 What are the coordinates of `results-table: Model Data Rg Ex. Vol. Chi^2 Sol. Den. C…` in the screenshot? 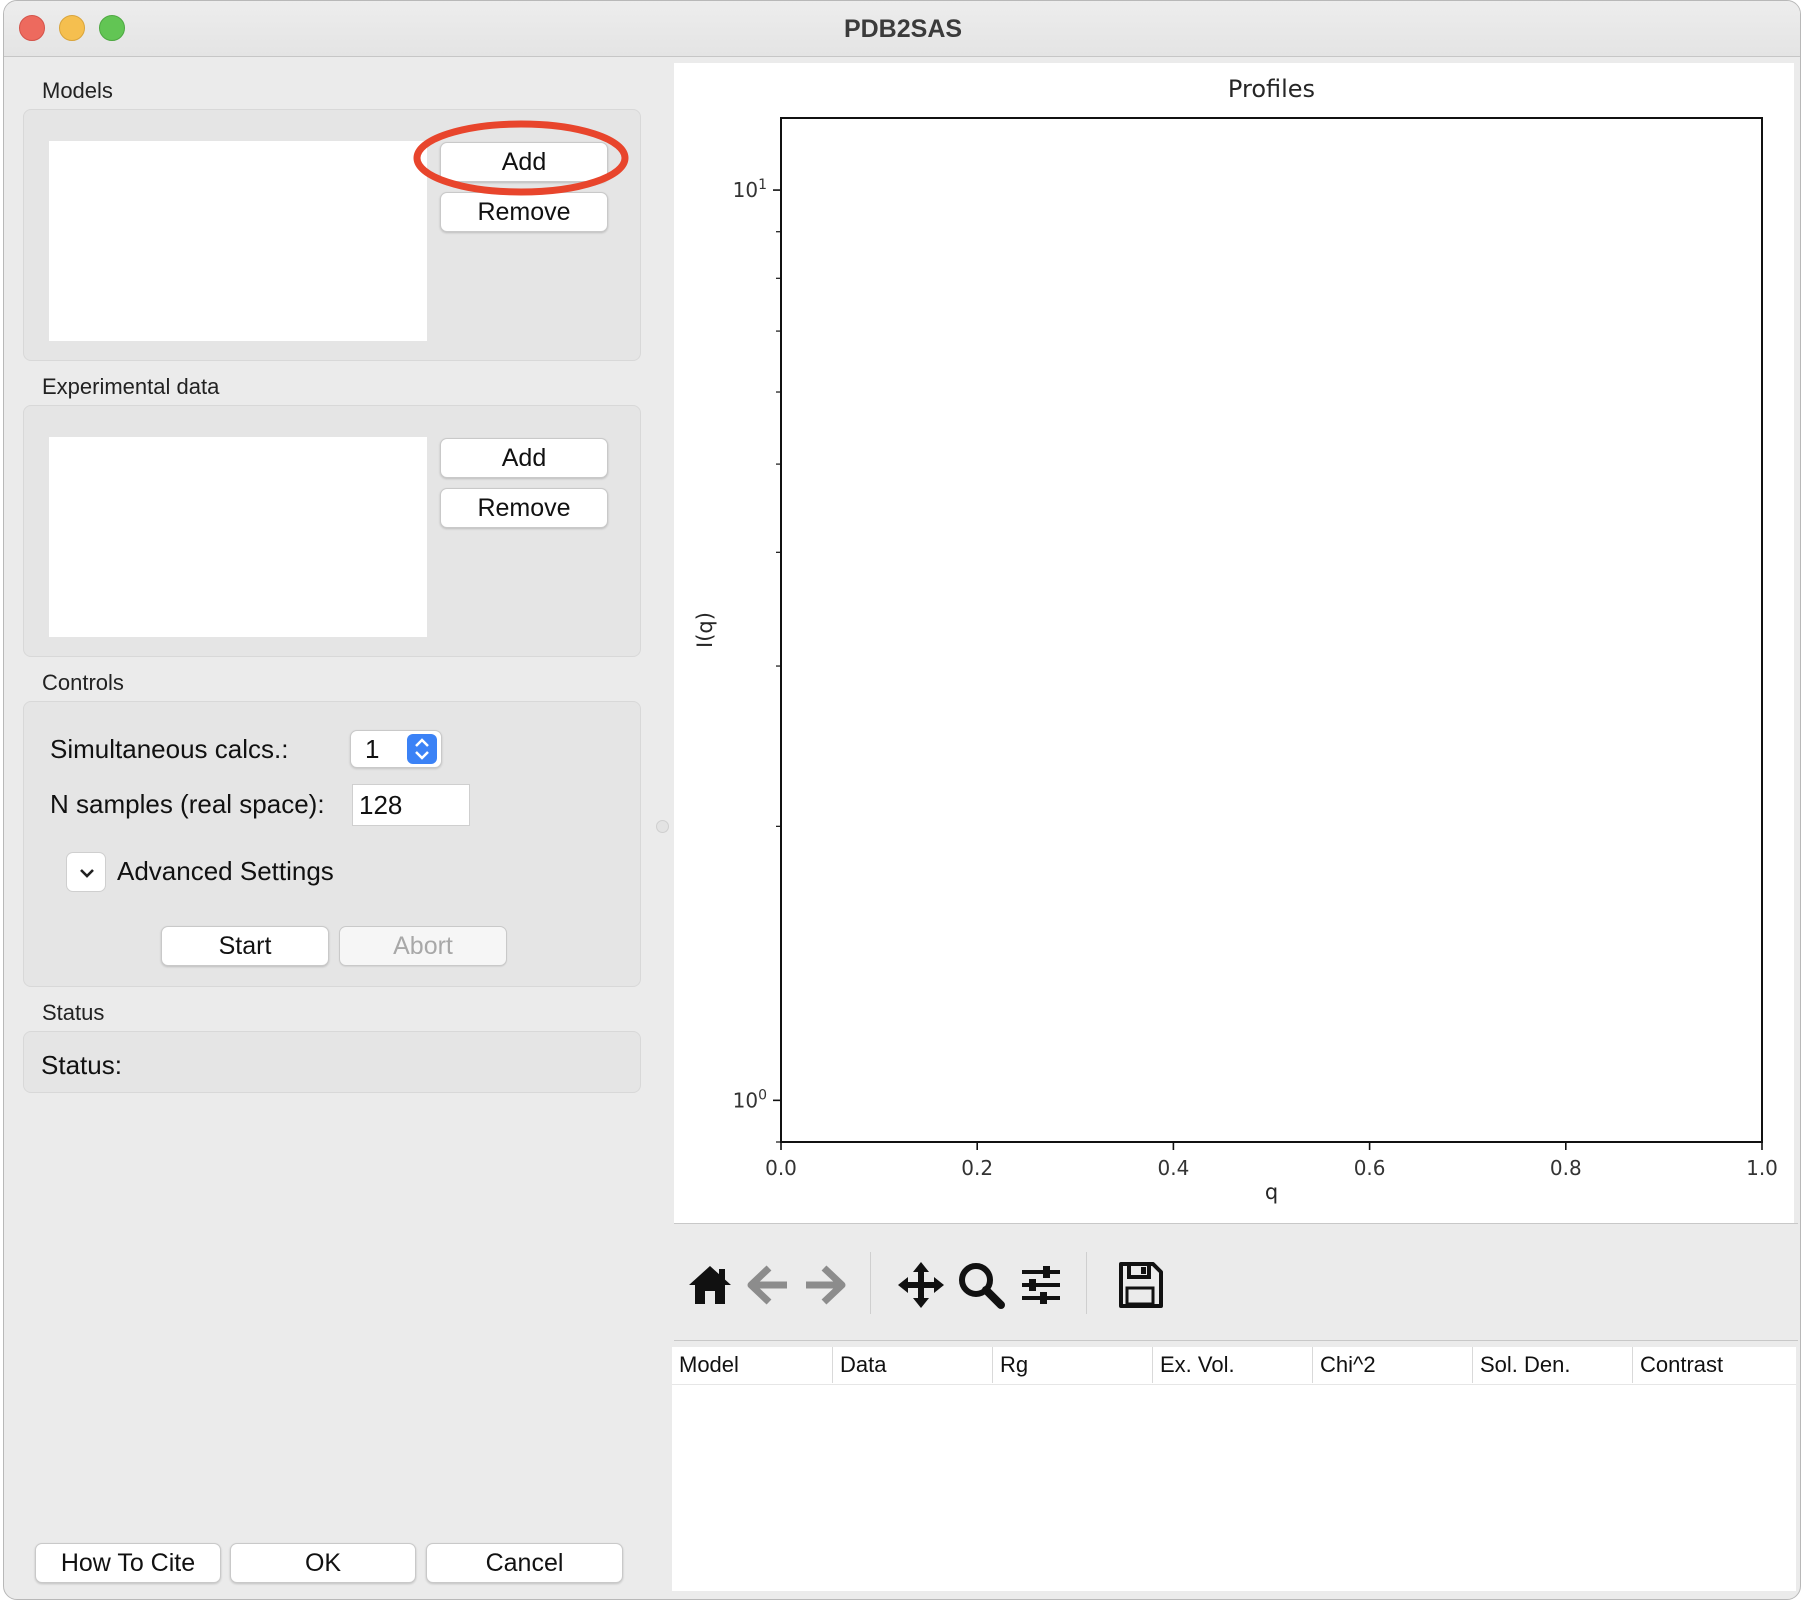 It's located at (1234, 1469).